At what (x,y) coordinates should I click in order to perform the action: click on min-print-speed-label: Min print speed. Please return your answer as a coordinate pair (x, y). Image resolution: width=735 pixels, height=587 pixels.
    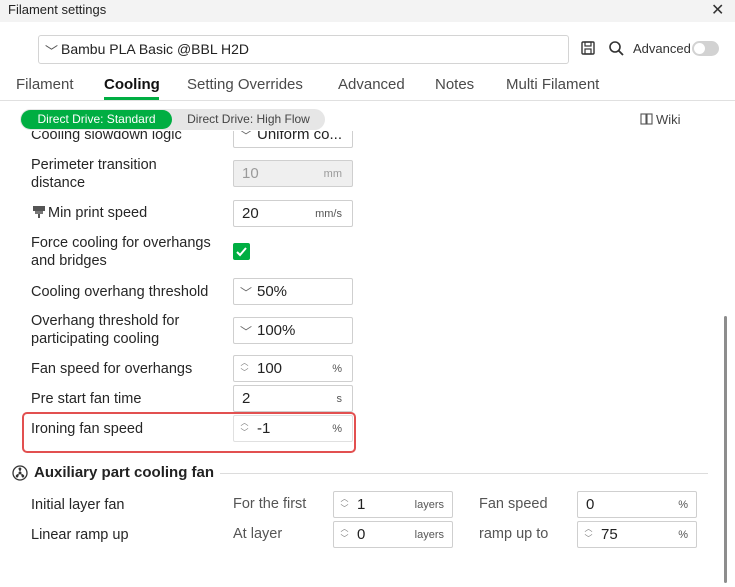
    Looking at the image, I should click on (98, 213).